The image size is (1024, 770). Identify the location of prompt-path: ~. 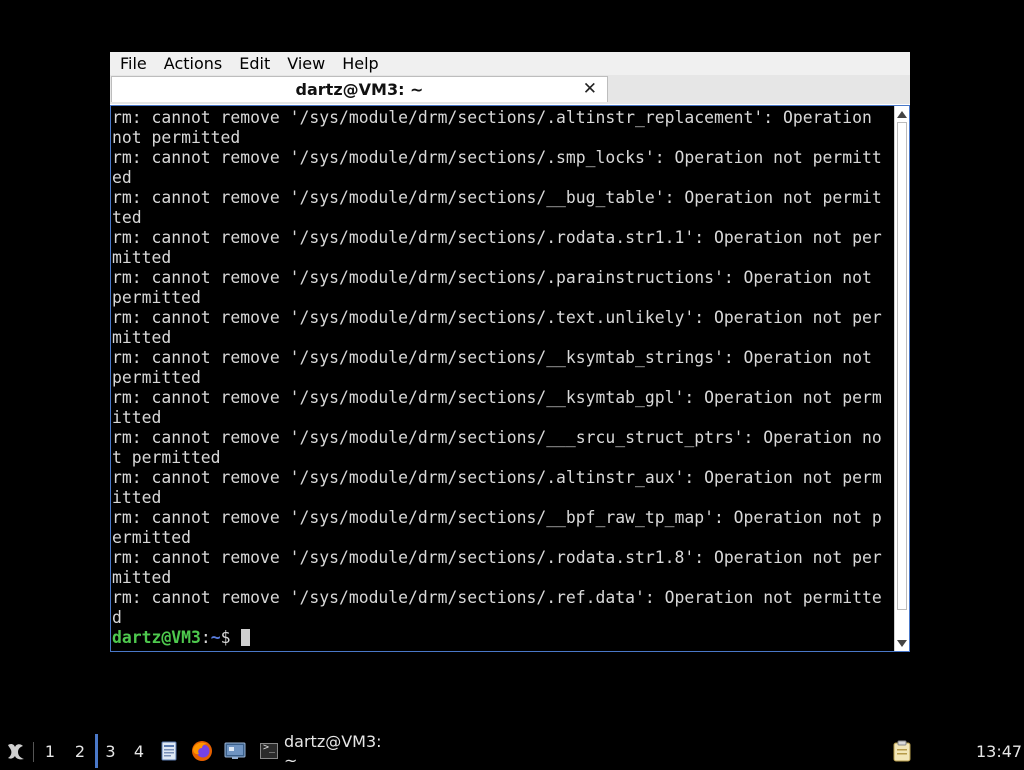
(215, 637).